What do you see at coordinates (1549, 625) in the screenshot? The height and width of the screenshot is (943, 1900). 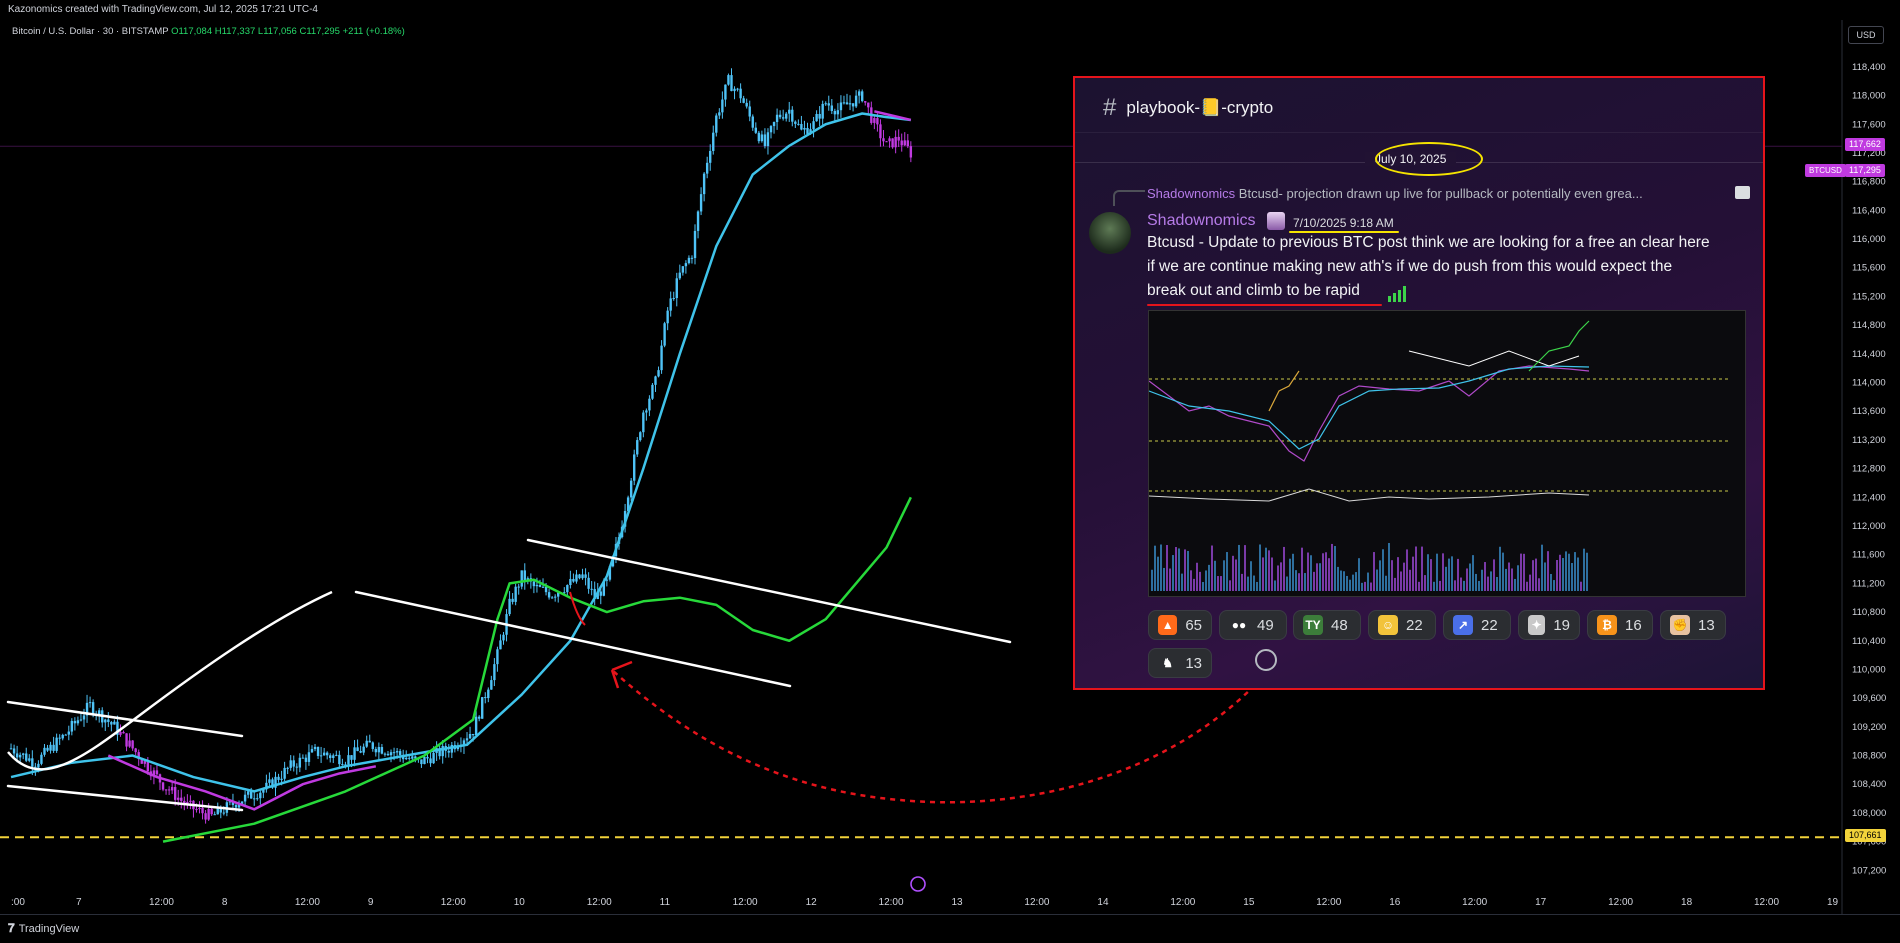 I see `reaction-button: ✦ 19` at bounding box center [1549, 625].